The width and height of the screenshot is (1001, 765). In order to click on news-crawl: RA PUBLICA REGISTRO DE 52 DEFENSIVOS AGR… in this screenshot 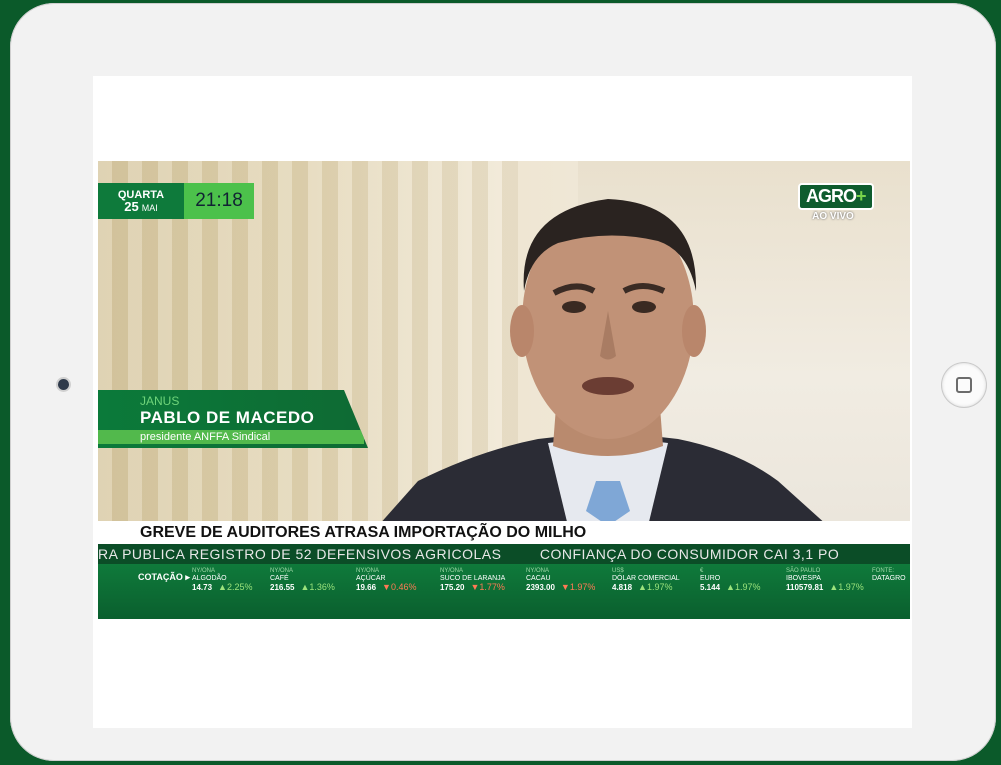, I will do `click(504, 554)`.